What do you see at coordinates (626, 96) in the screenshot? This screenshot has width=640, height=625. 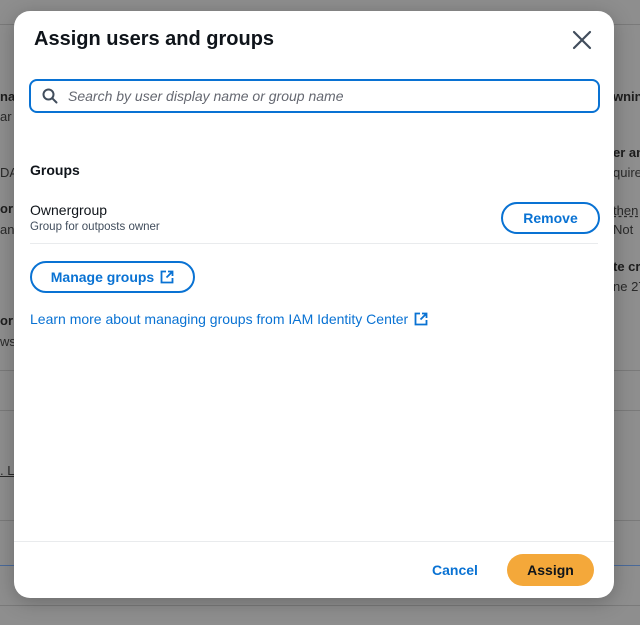 I see `background-text: wning` at bounding box center [626, 96].